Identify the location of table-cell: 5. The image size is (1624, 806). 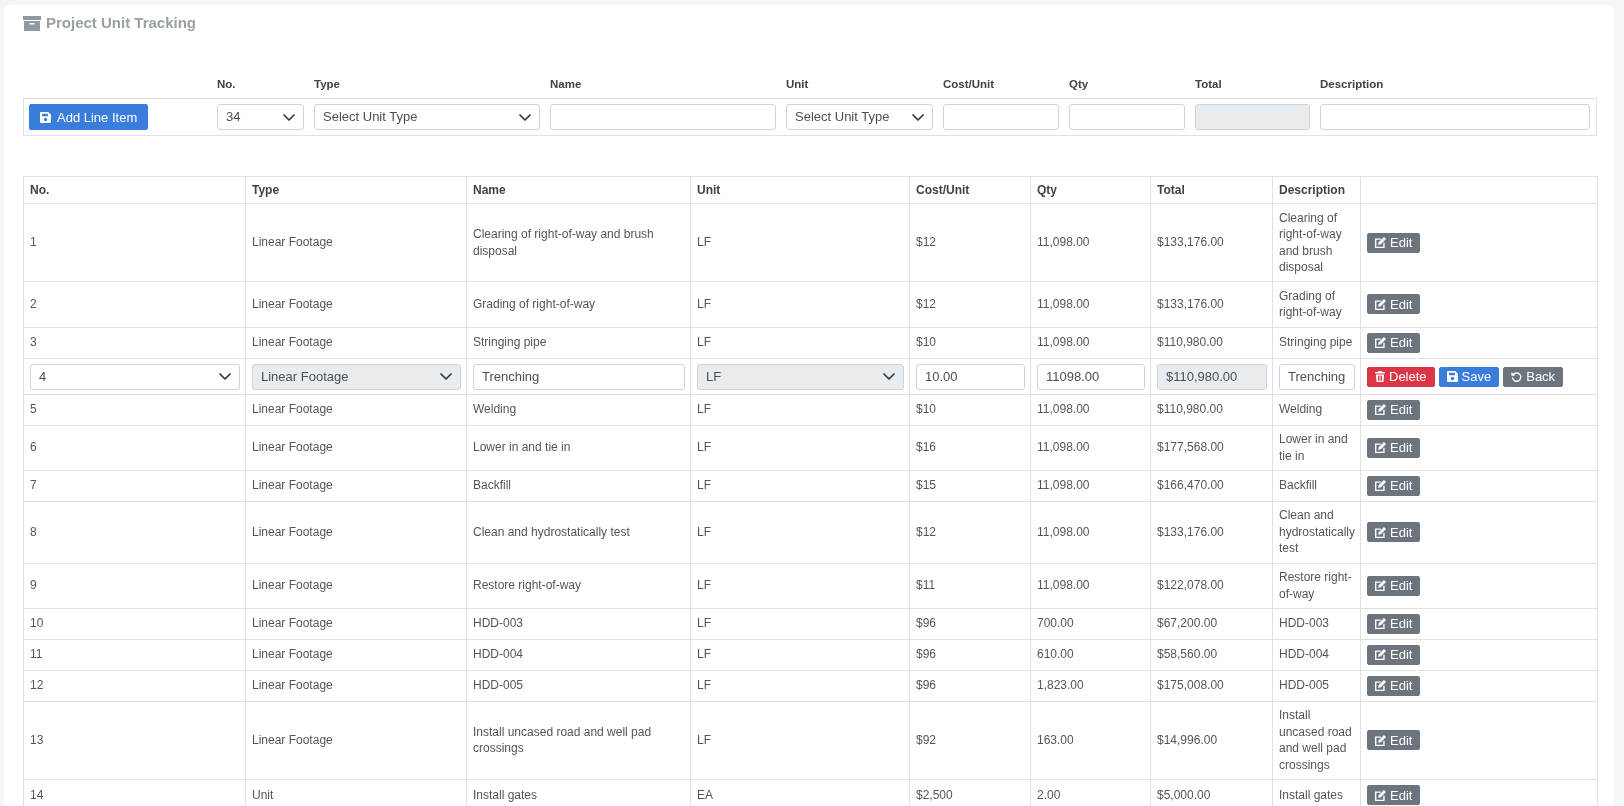
(134, 410).